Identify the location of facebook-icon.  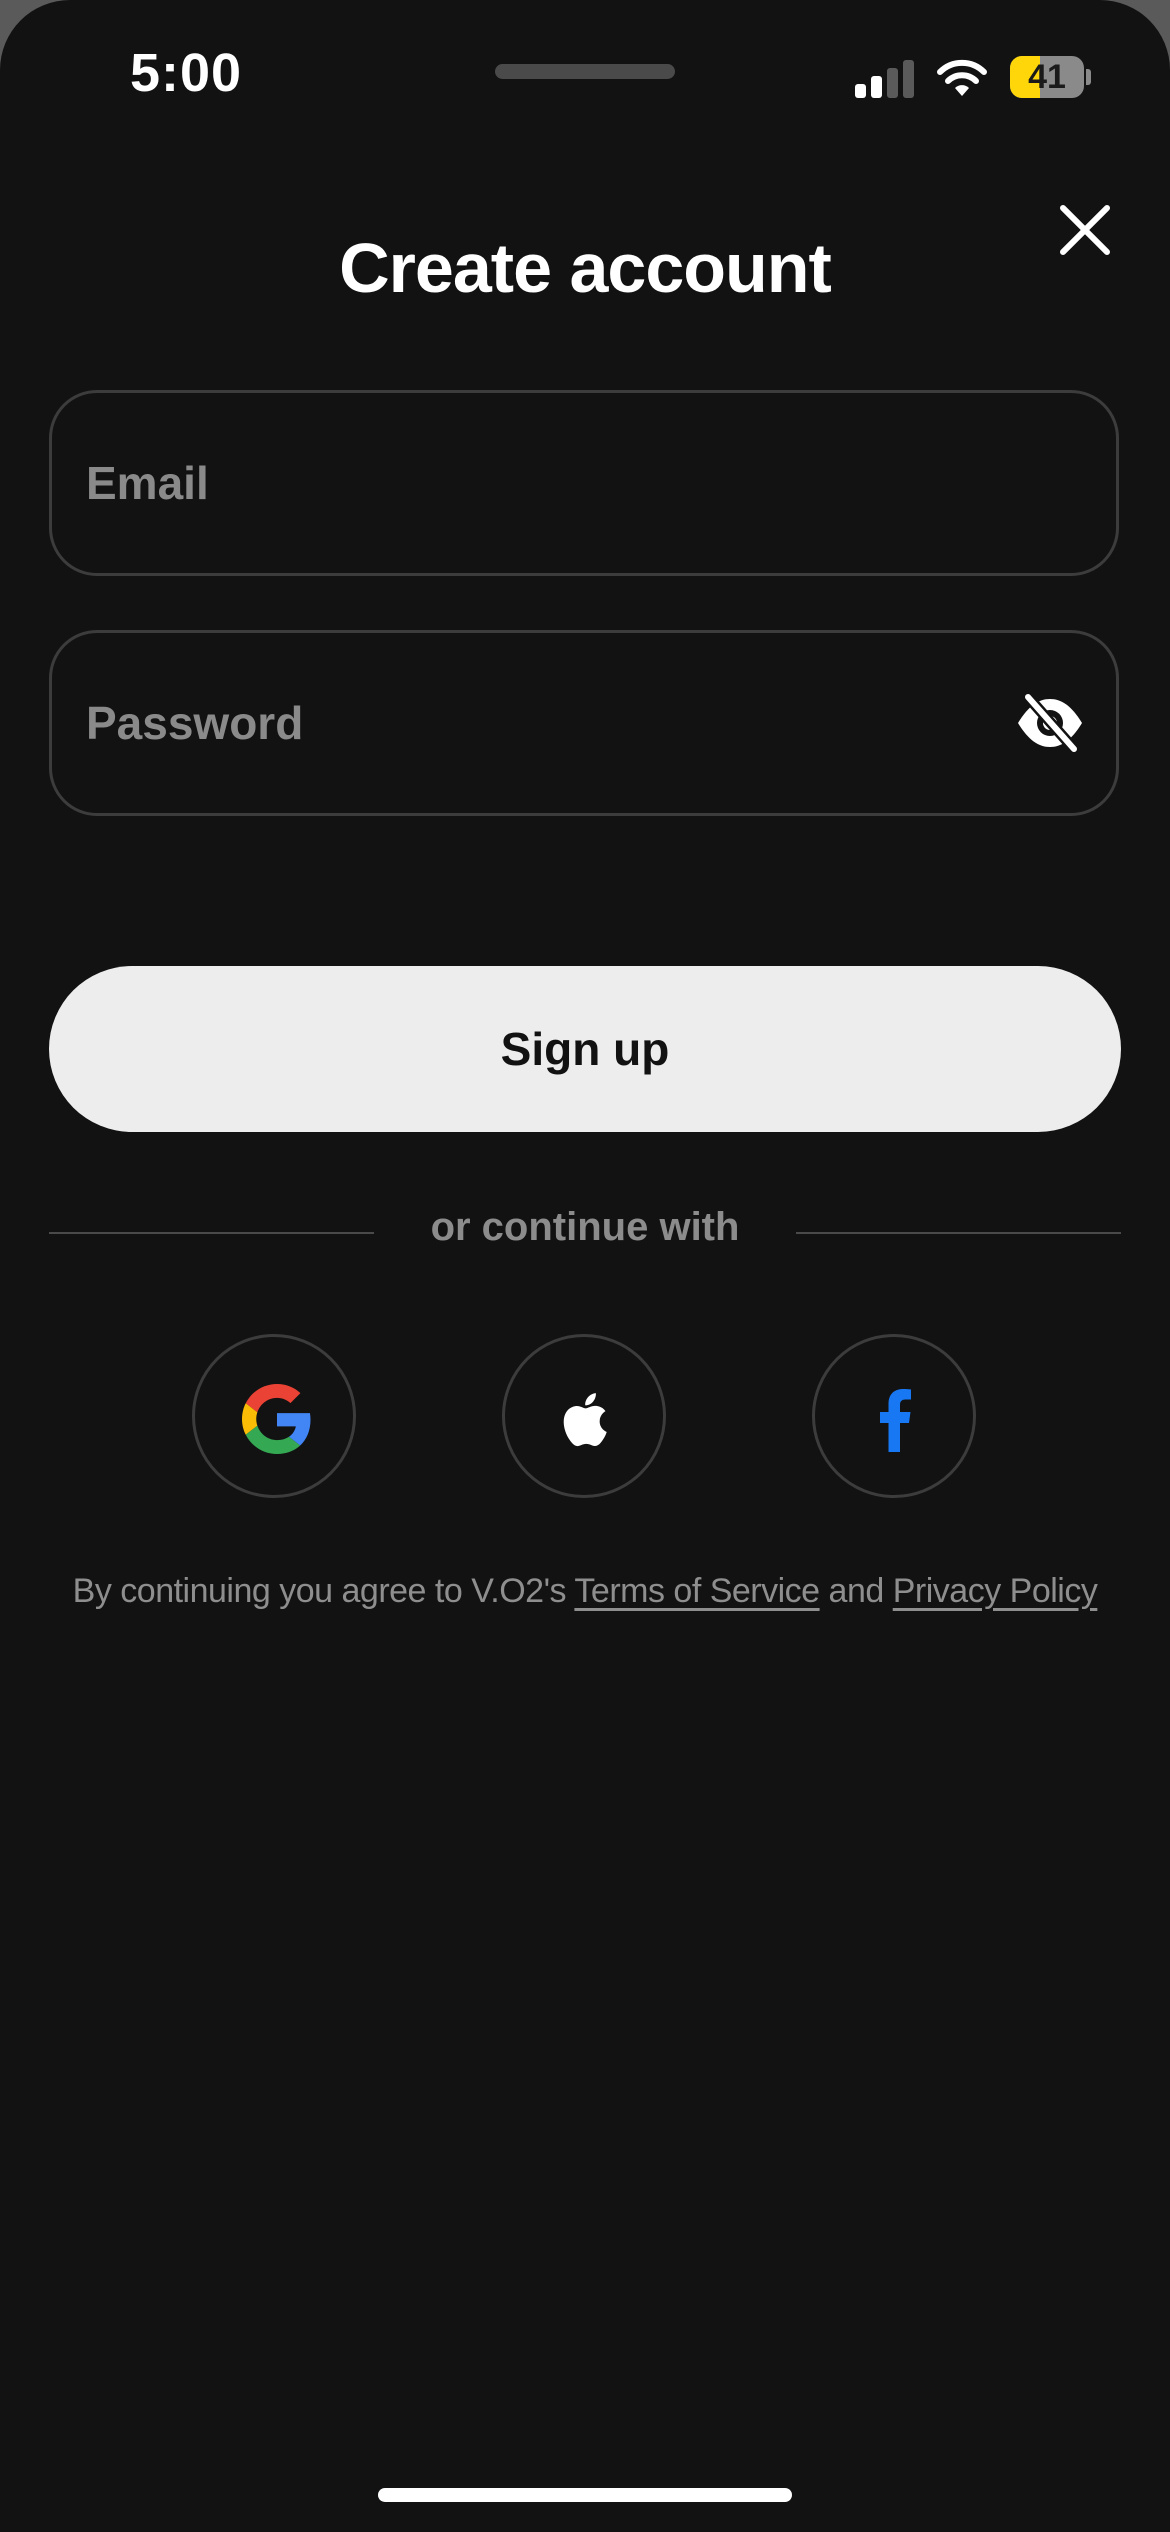
(895, 1420).